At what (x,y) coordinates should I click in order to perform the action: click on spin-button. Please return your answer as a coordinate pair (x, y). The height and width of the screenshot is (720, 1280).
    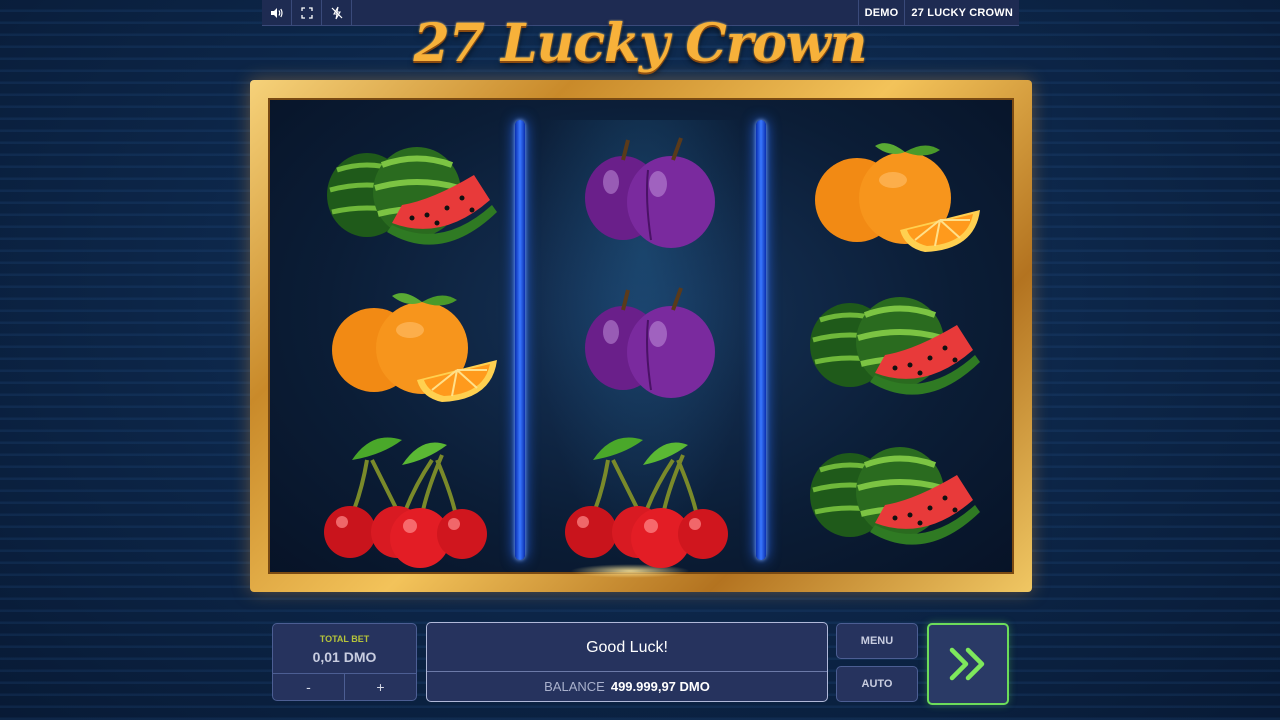
    Looking at the image, I should click on (968, 664).